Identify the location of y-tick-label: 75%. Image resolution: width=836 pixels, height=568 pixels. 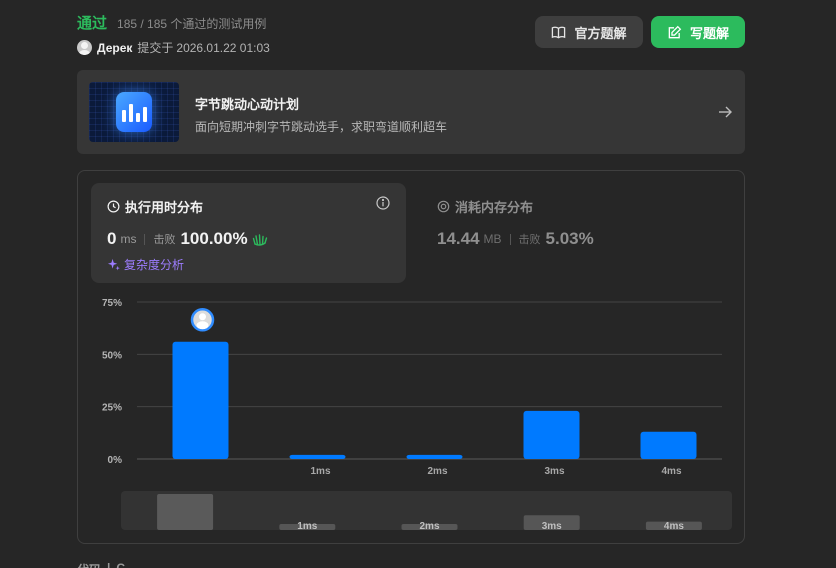
(112, 303).